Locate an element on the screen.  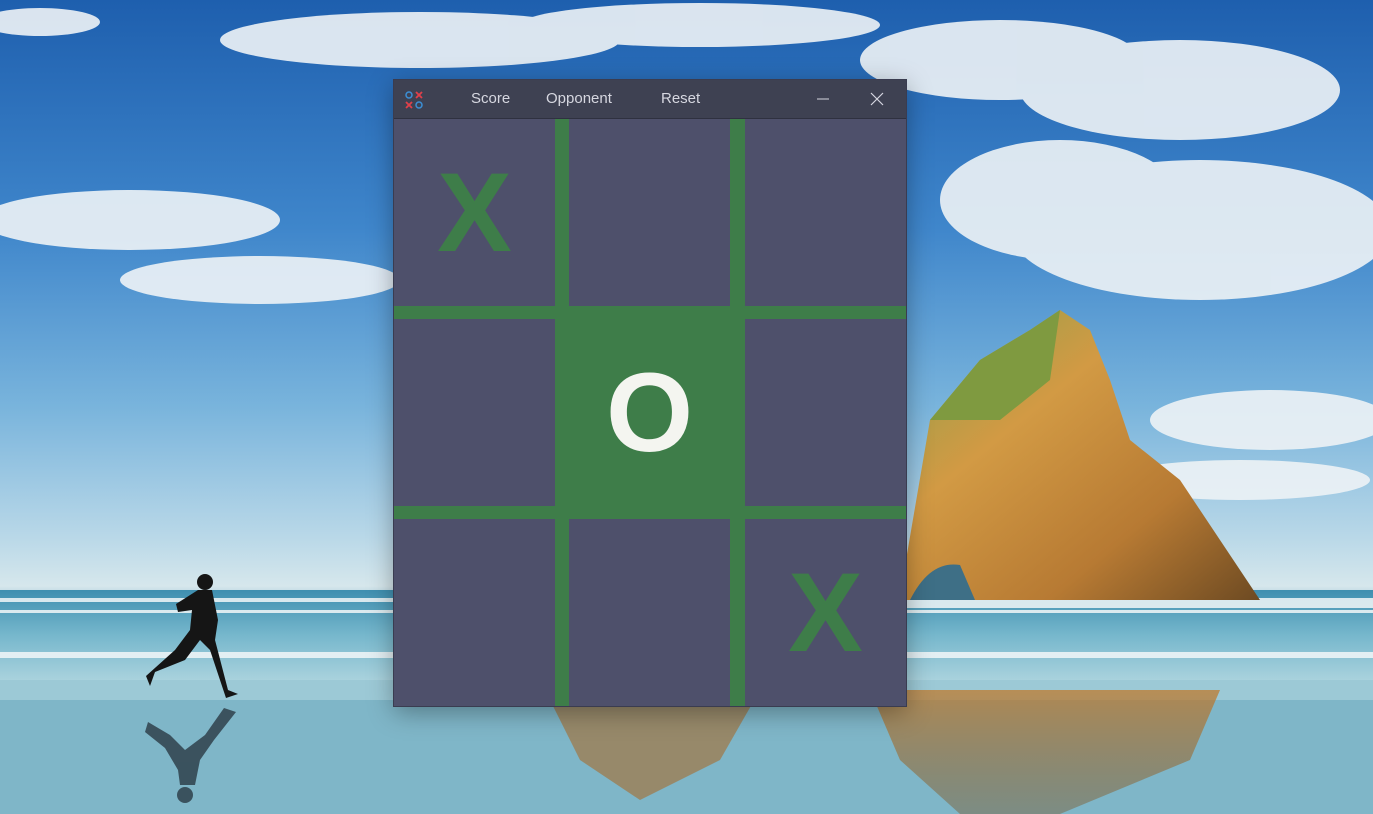
cell-mark: O is located at coordinates (649, 412).